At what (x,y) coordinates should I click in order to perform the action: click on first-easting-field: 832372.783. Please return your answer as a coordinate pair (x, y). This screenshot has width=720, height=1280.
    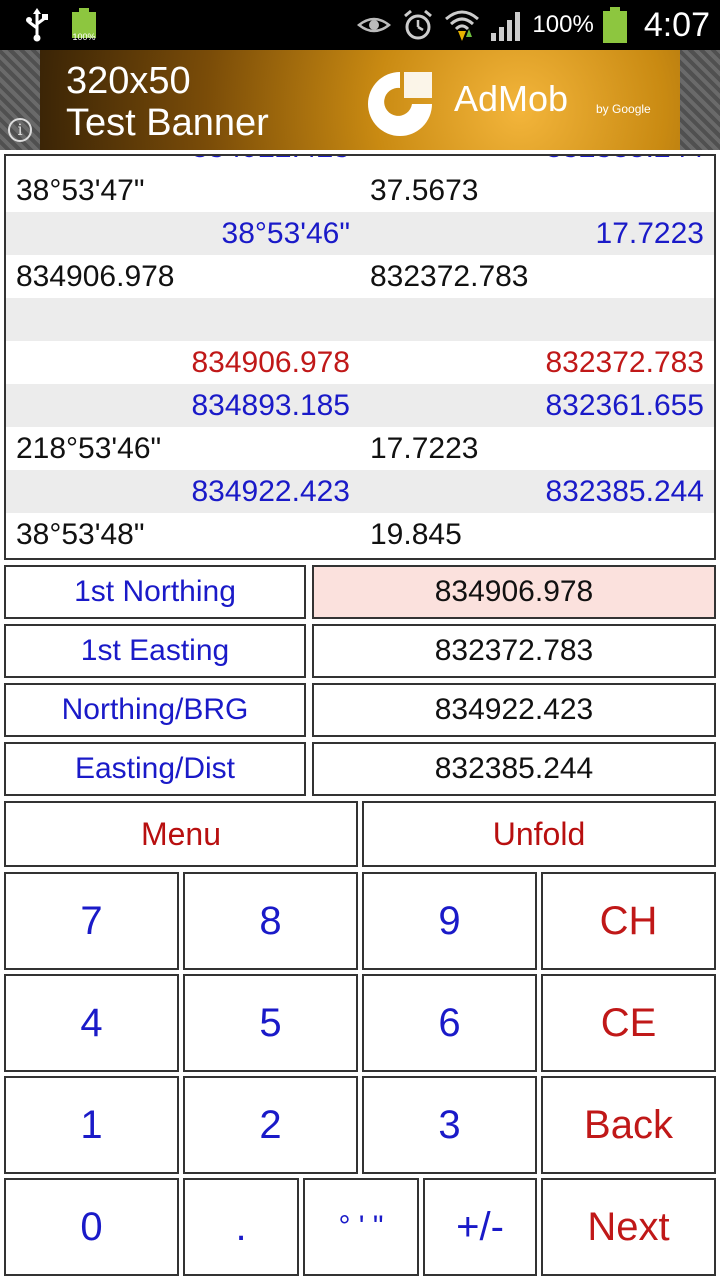
    Looking at the image, I should click on (514, 651).